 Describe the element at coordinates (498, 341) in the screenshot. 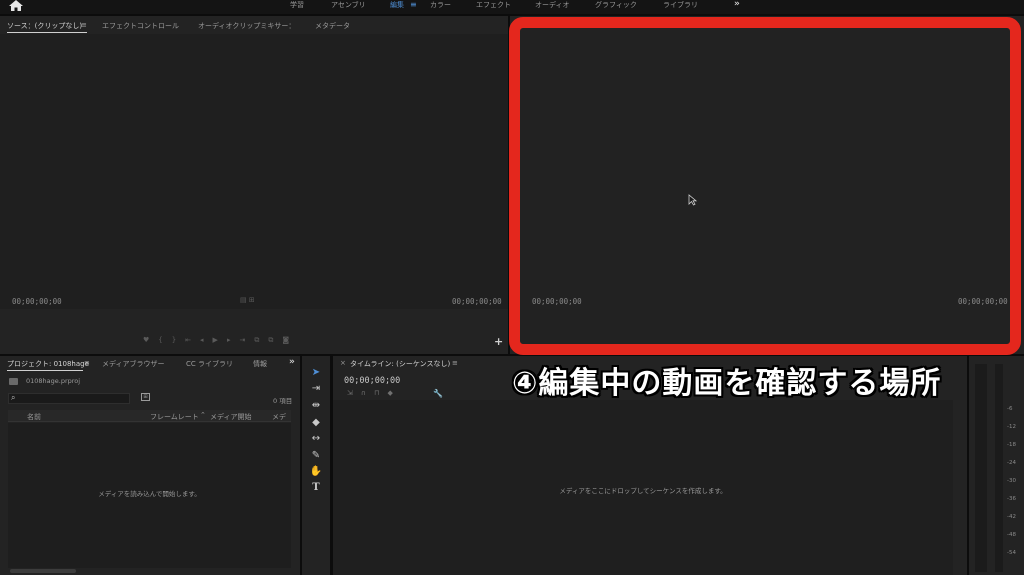

I see `add-button: +` at that location.